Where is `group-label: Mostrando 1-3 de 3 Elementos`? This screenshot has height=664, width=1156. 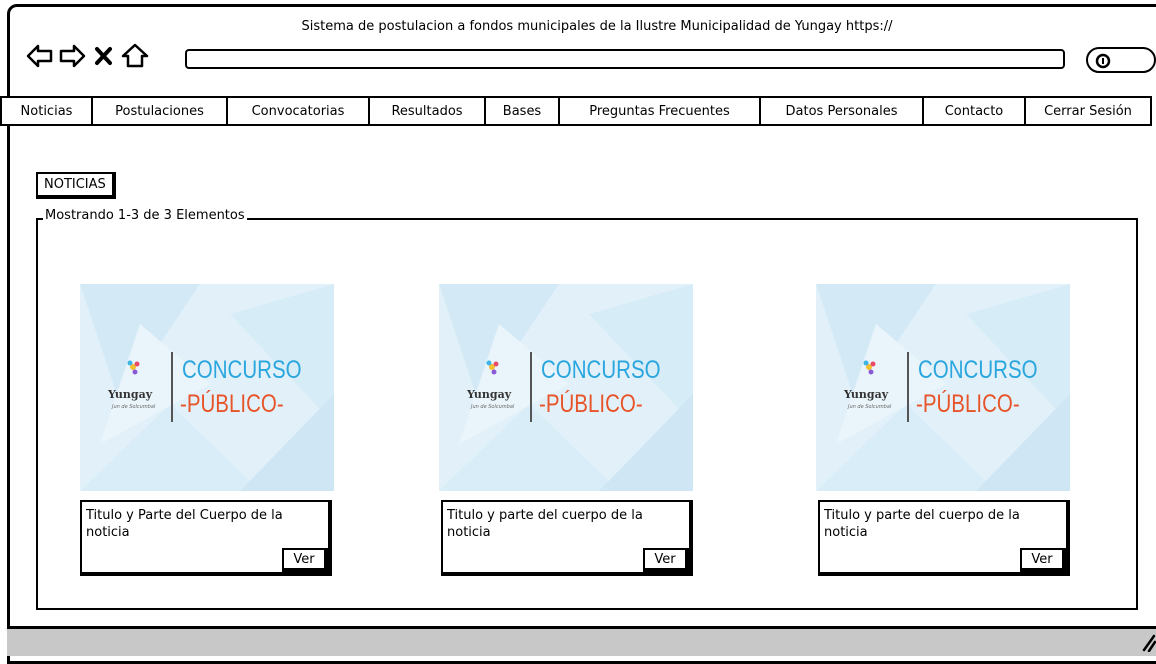 group-label: Mostrando 1-3 de 3 Elementos is located at coordinates (145, 215).